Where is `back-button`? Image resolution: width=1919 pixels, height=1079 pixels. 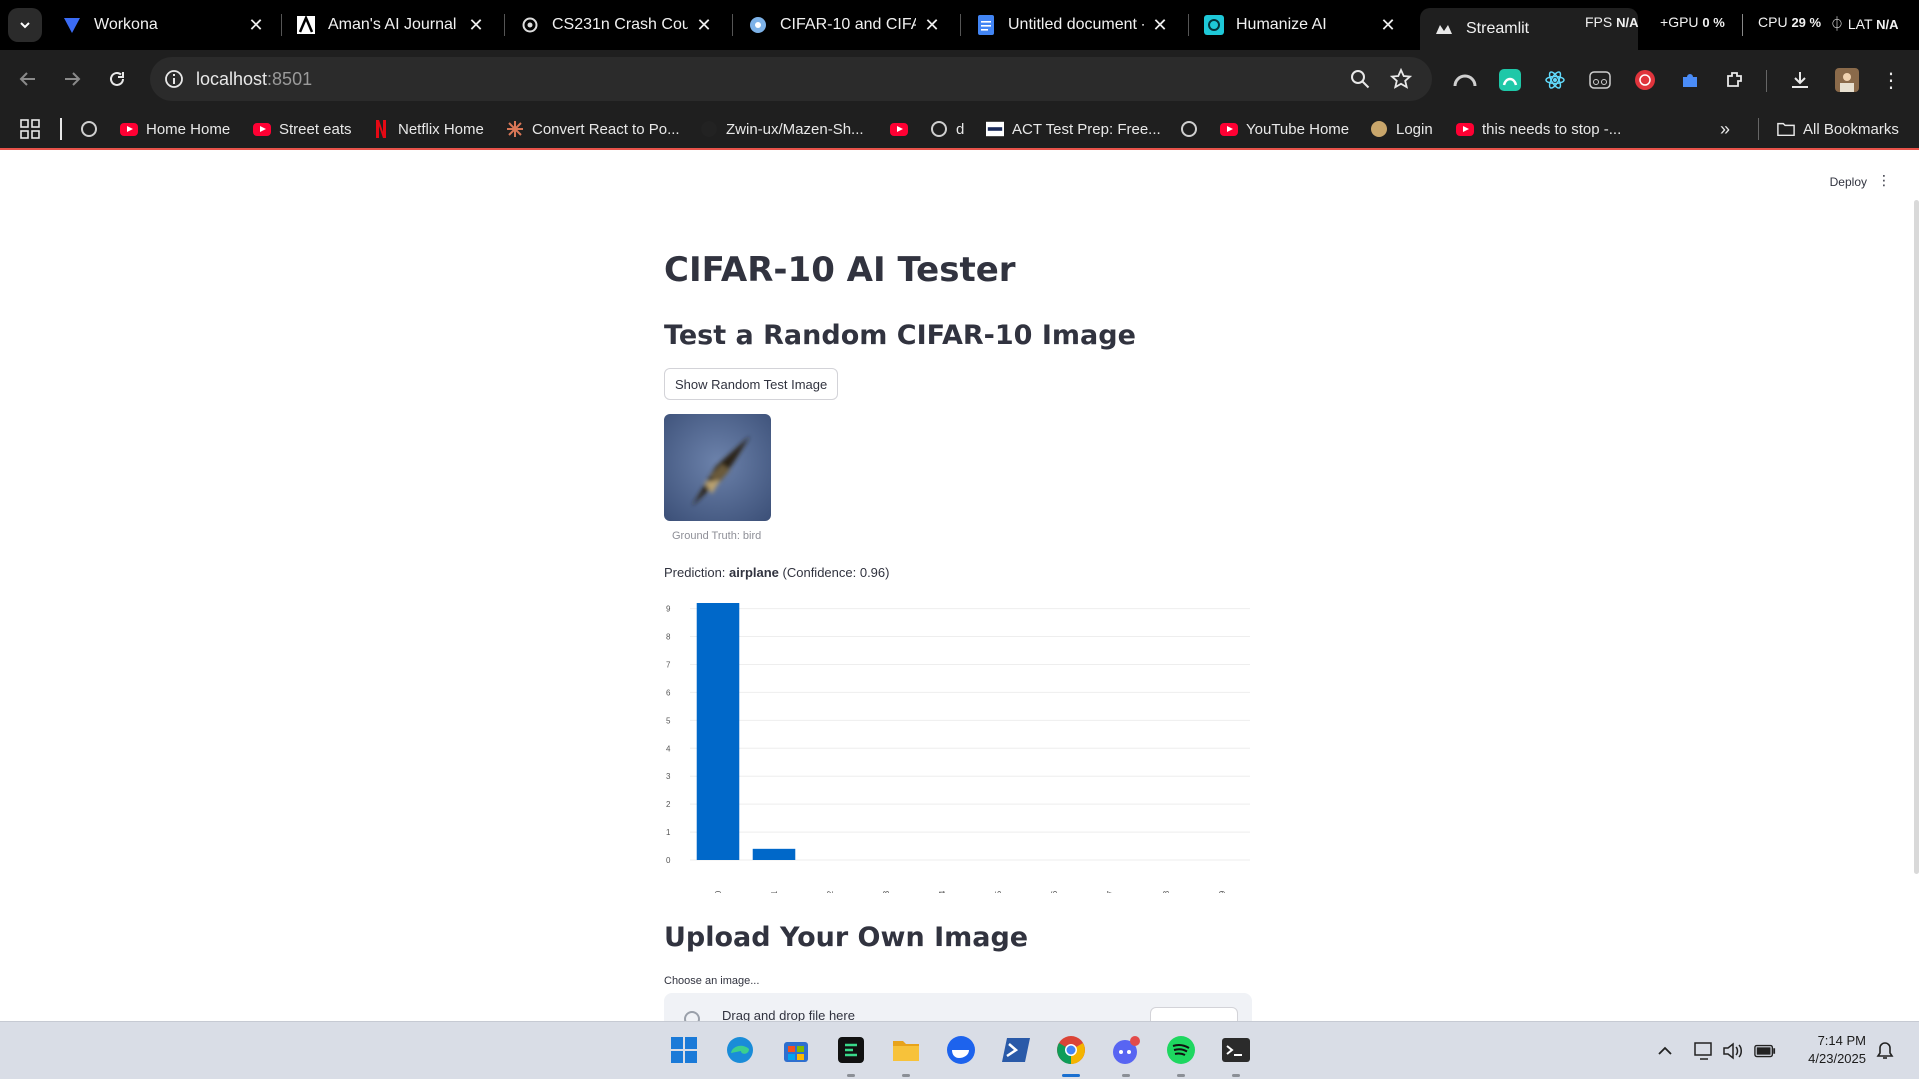
back-button is located at coordinates (28, 79).